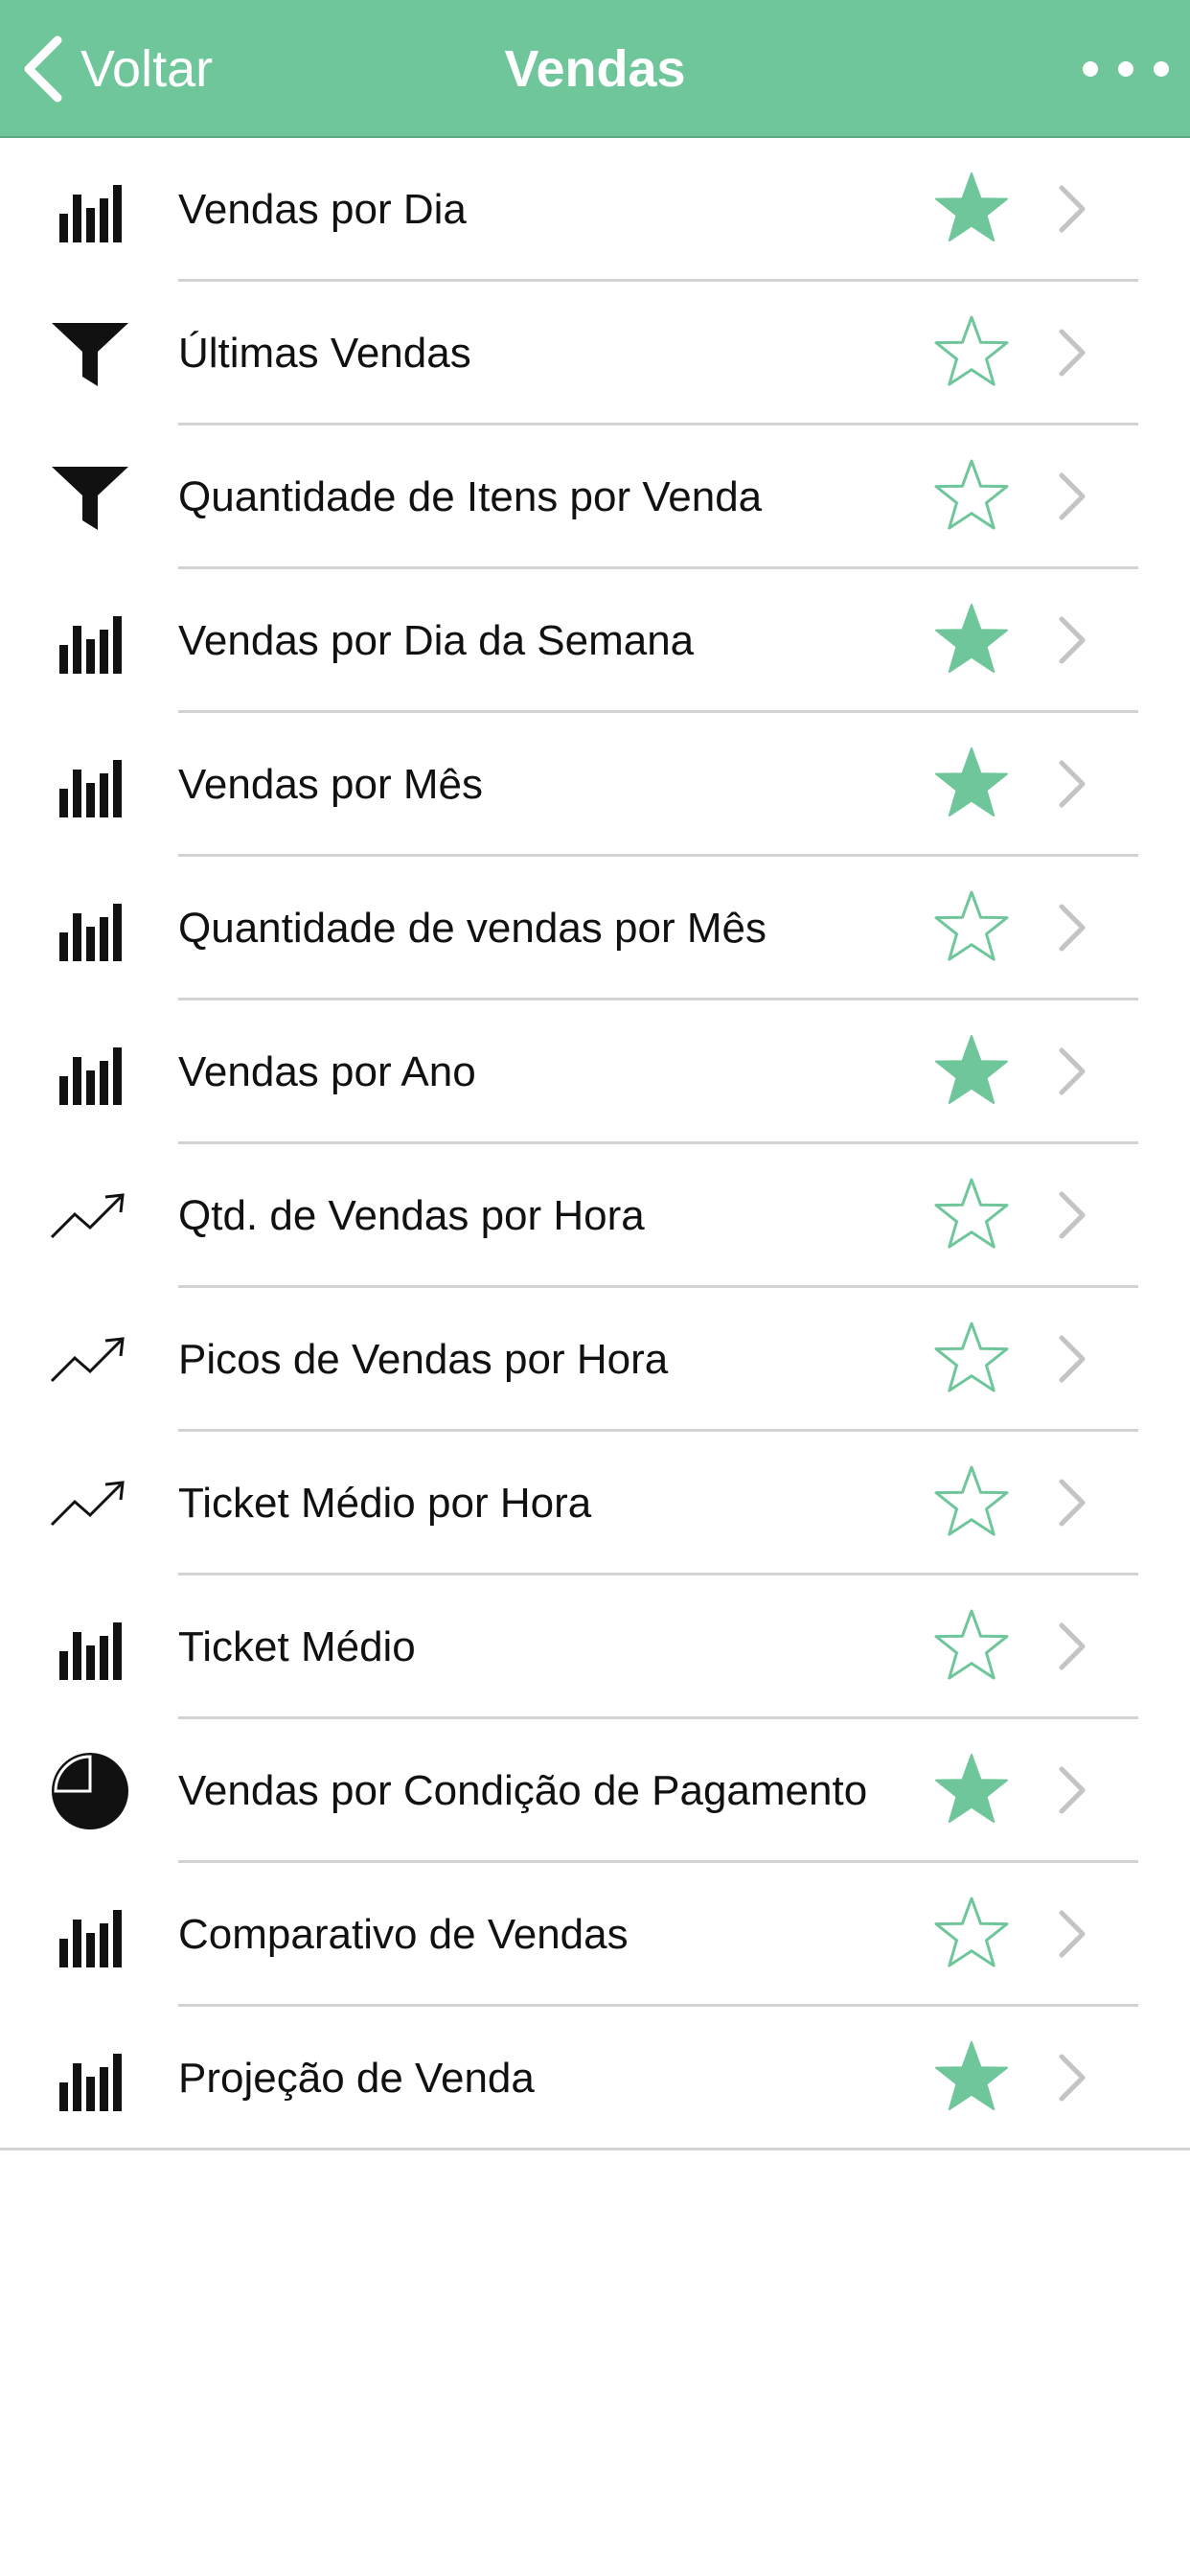 The height and width of the screenshot is (2576, 1190). Describe the element at coordinates (523, 1790) in the screenshot. I see `list-item-label: Vendas por Condição de Pagamento` at that location.